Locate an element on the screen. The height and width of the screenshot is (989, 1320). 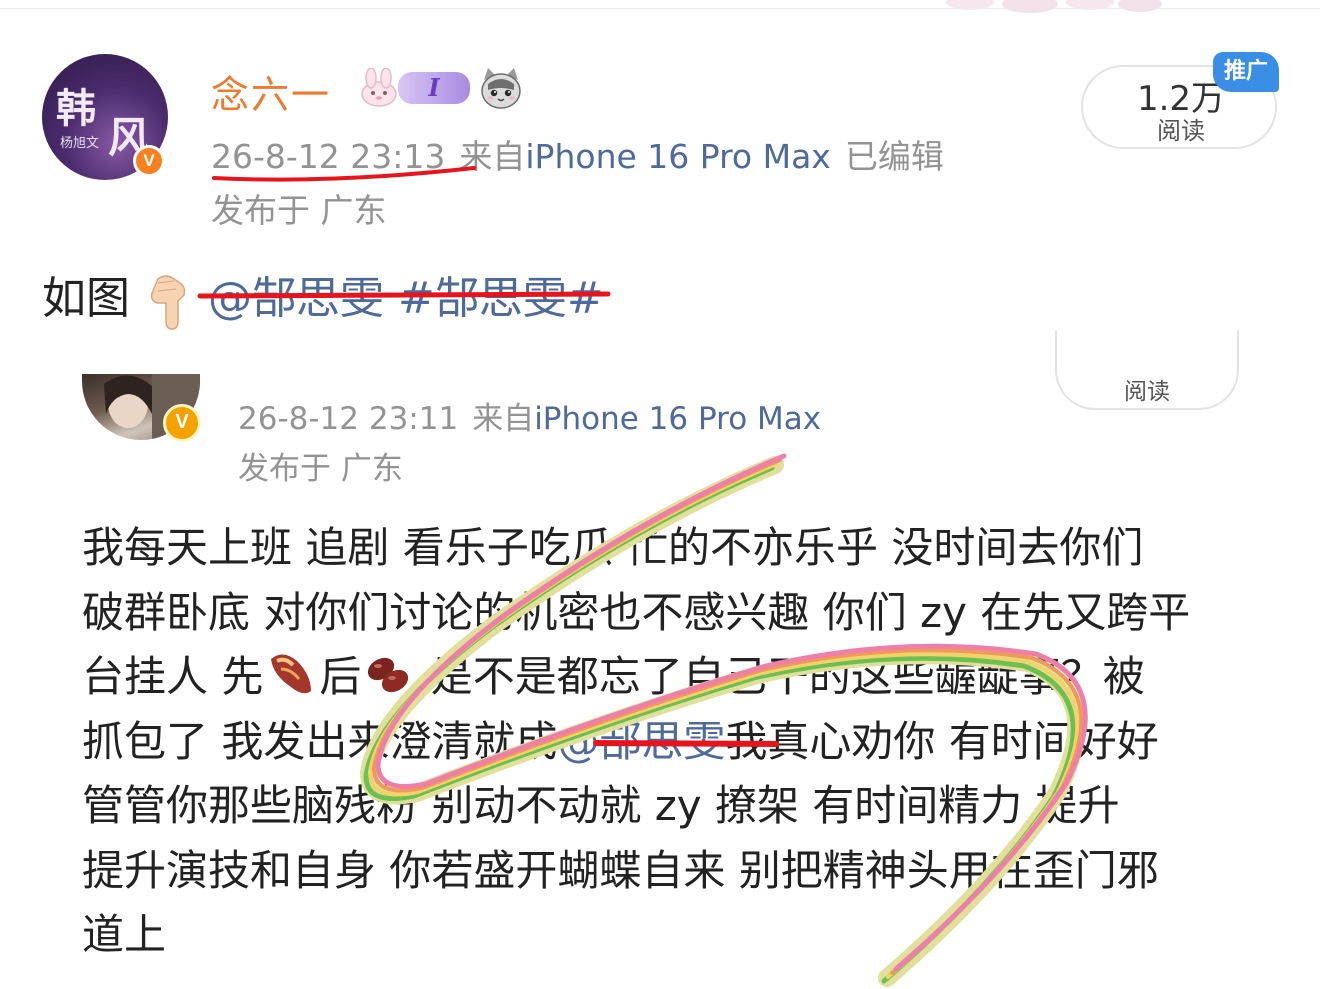
original-time: 26-8-12 23:11 is located at coordinates (348, 419).